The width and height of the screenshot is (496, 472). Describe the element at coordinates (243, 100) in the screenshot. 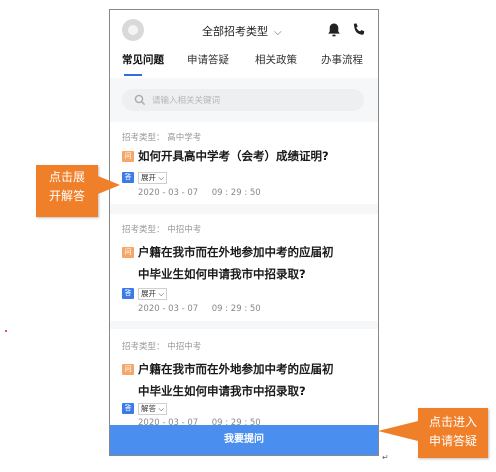

I see `search-input: 请输入相关关键词` at that location.